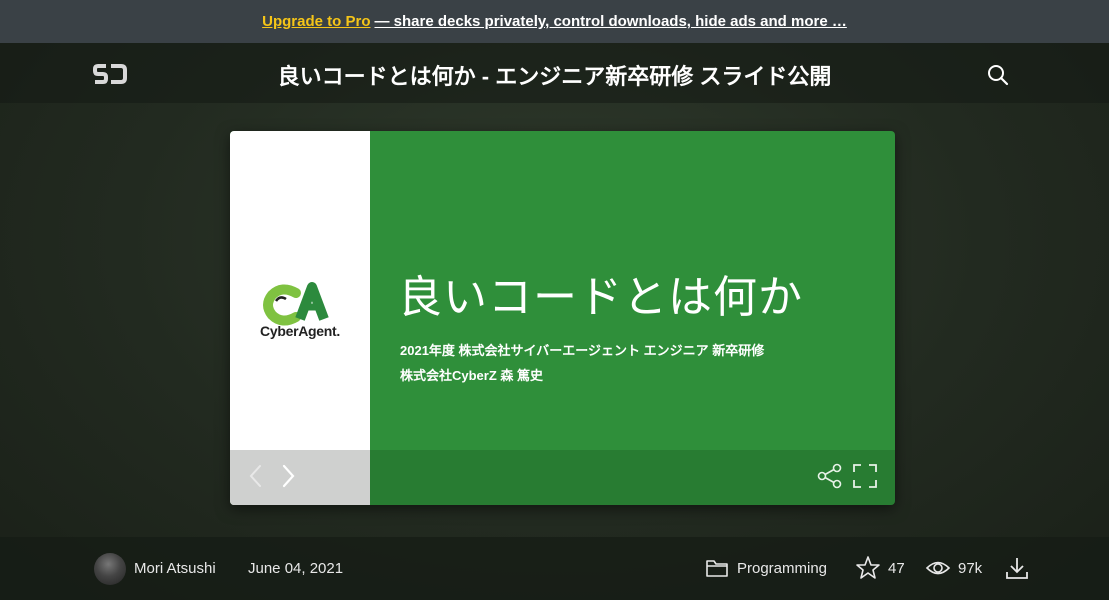 This screenshot has width=1109, height=600. Describe the element at coordinates (782, 568) in the screenshot. I see `category-link: Programming` at that location.